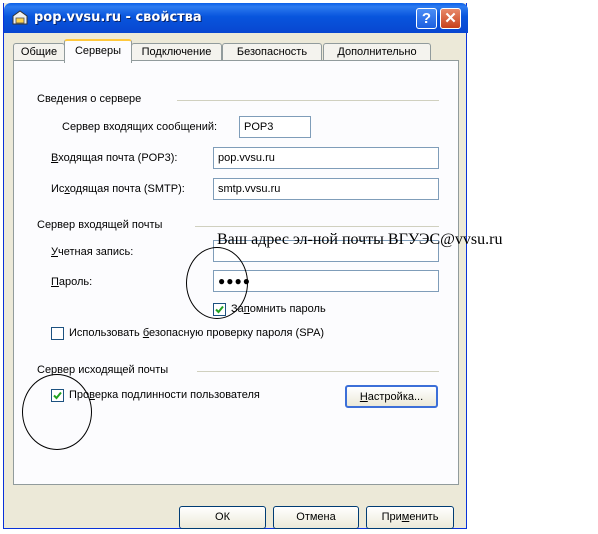  I want to click on tab-servers: Серверы, so click(98, 51).